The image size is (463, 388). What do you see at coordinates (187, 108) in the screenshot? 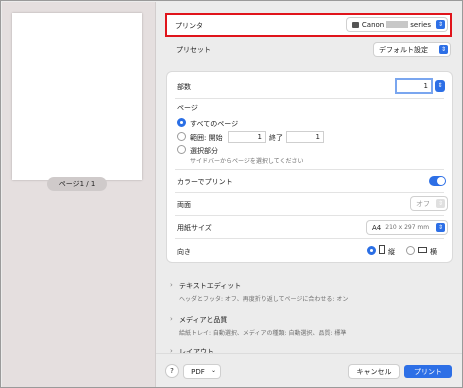
I see `pages-label: ページ` at bounding box center [187, 108].